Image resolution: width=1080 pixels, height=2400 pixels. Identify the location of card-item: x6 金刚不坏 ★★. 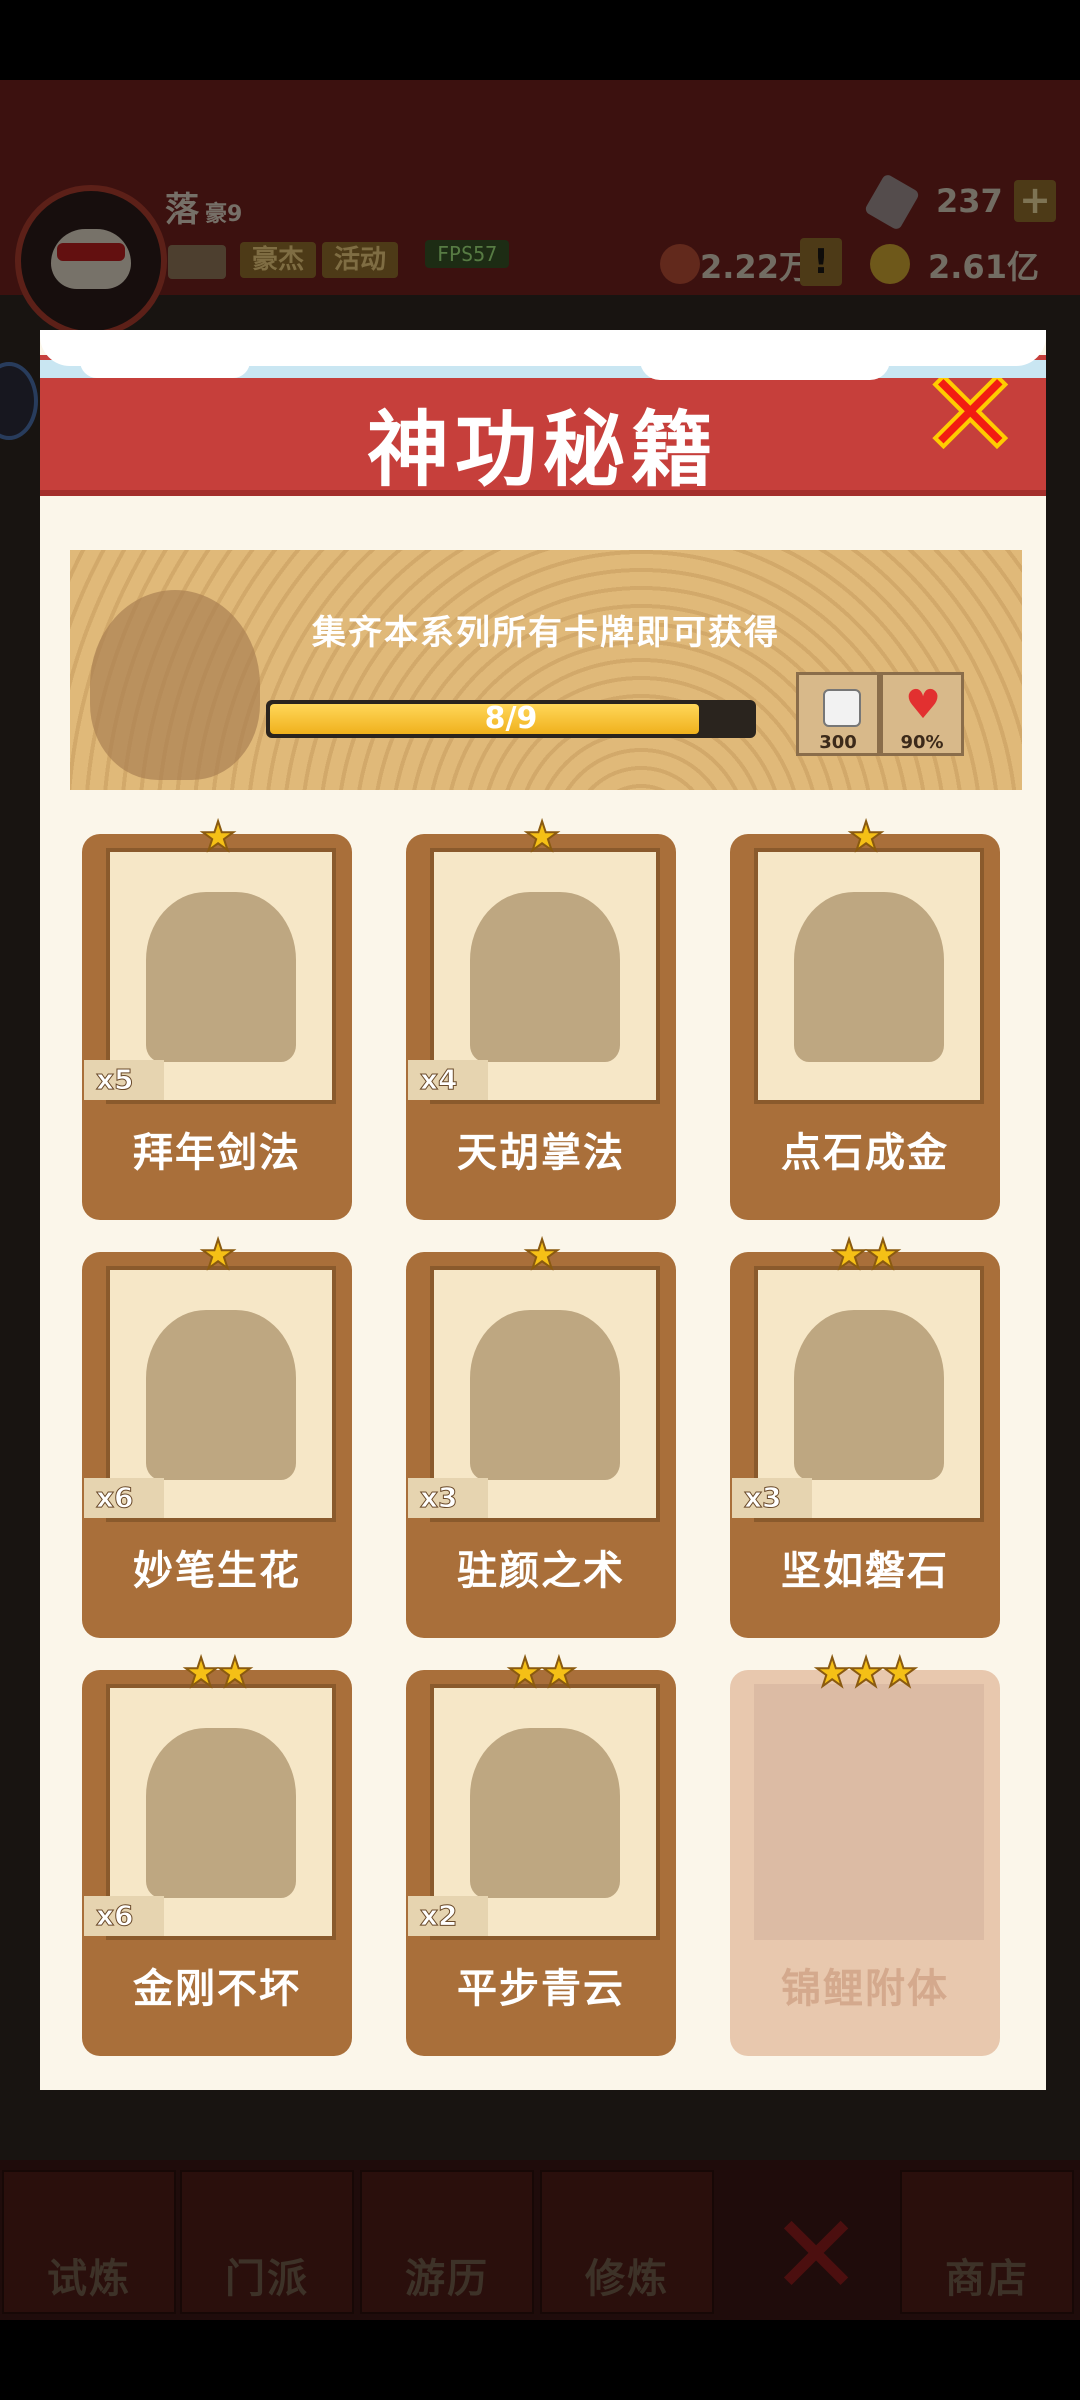
(217, 1852).